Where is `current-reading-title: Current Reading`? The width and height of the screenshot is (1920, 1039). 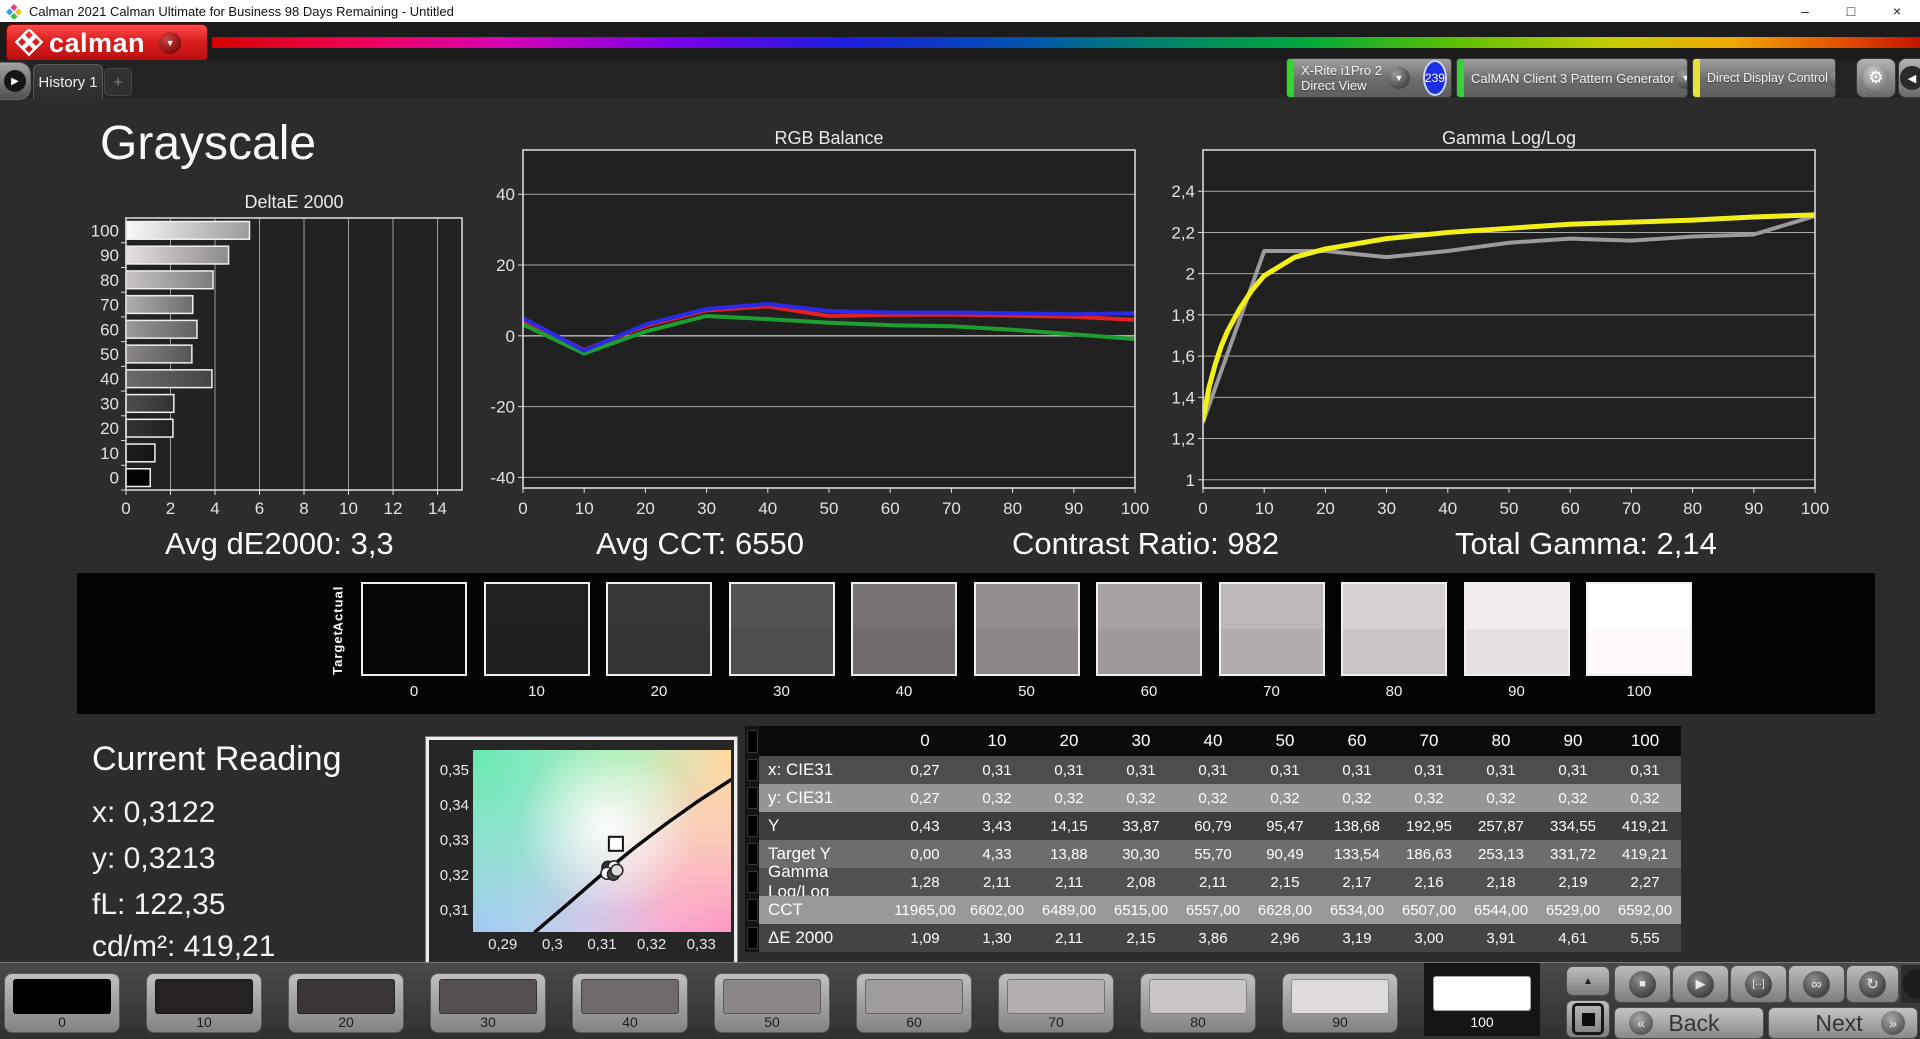 current-reading-title: Current Reading is located at coordinates (217, 759).